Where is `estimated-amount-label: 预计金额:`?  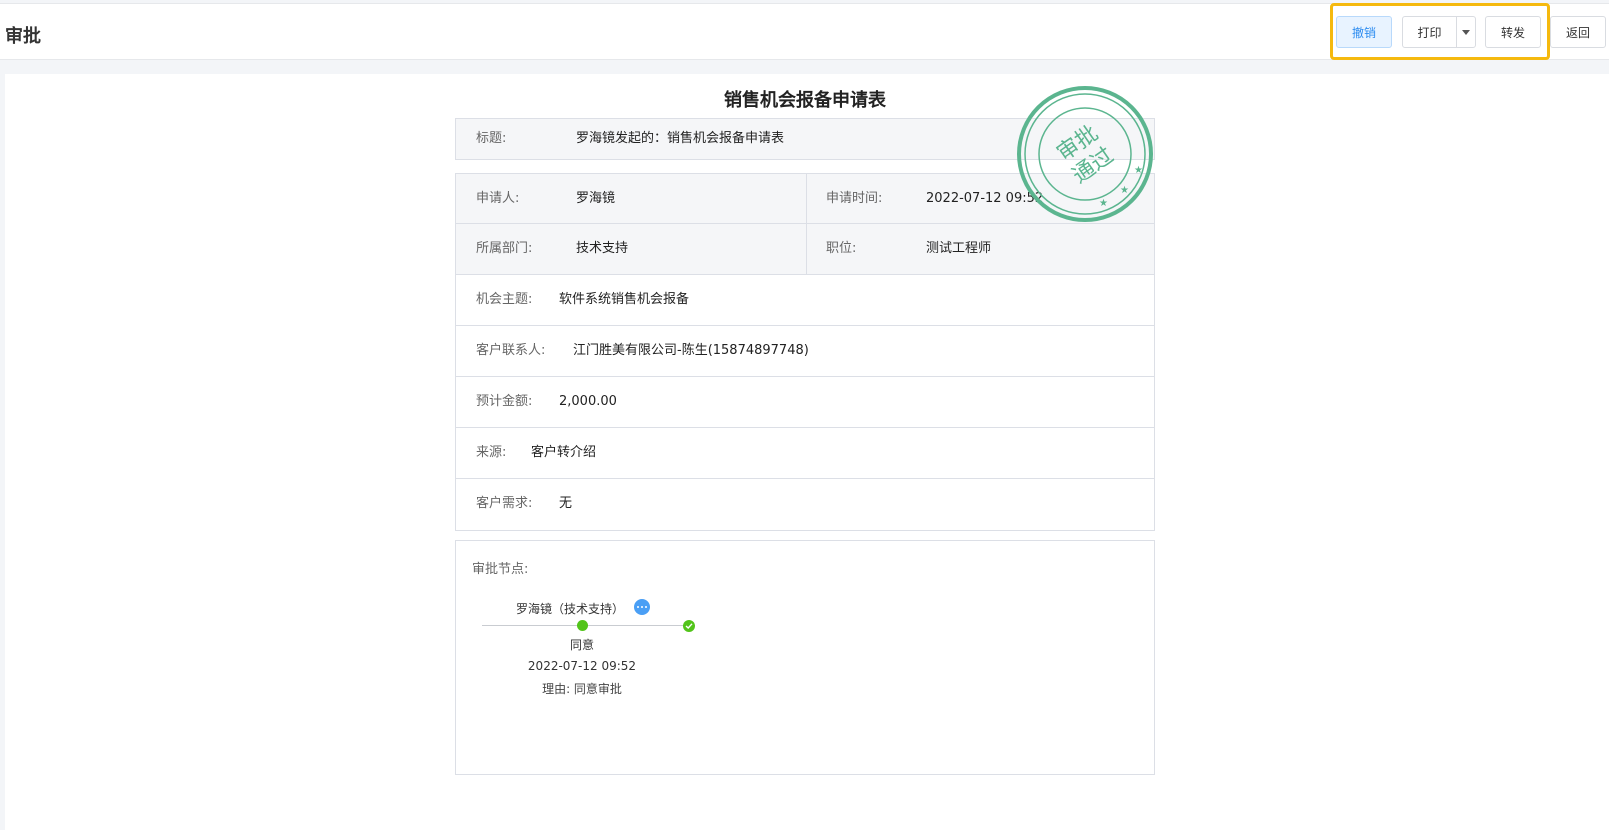 estimated-amount-label: 预计金额: is located at coordinates (504, 401).